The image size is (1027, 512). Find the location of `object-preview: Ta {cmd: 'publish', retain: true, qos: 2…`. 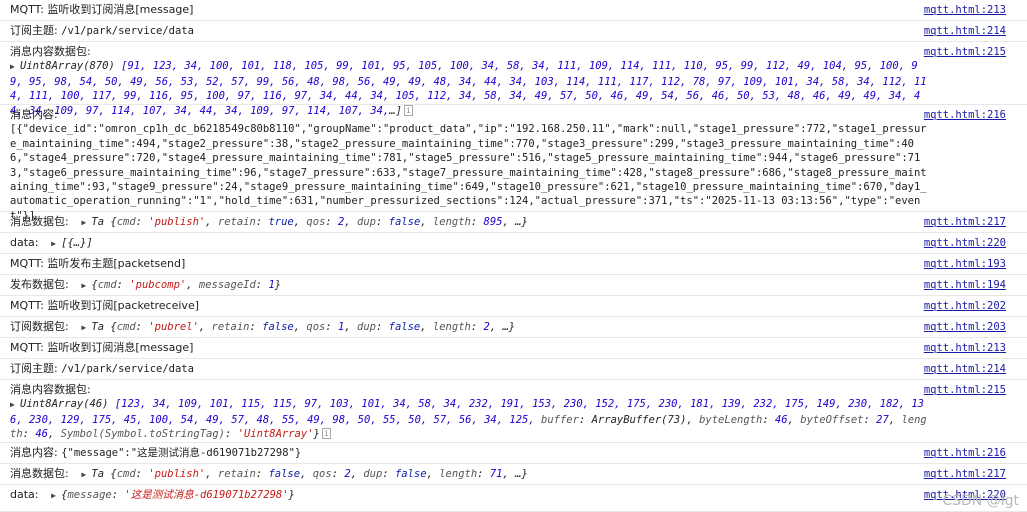

object-preview: Ta {cmd: 'publish', retain: true, qos: 2… is located at coordinates (309, 222).